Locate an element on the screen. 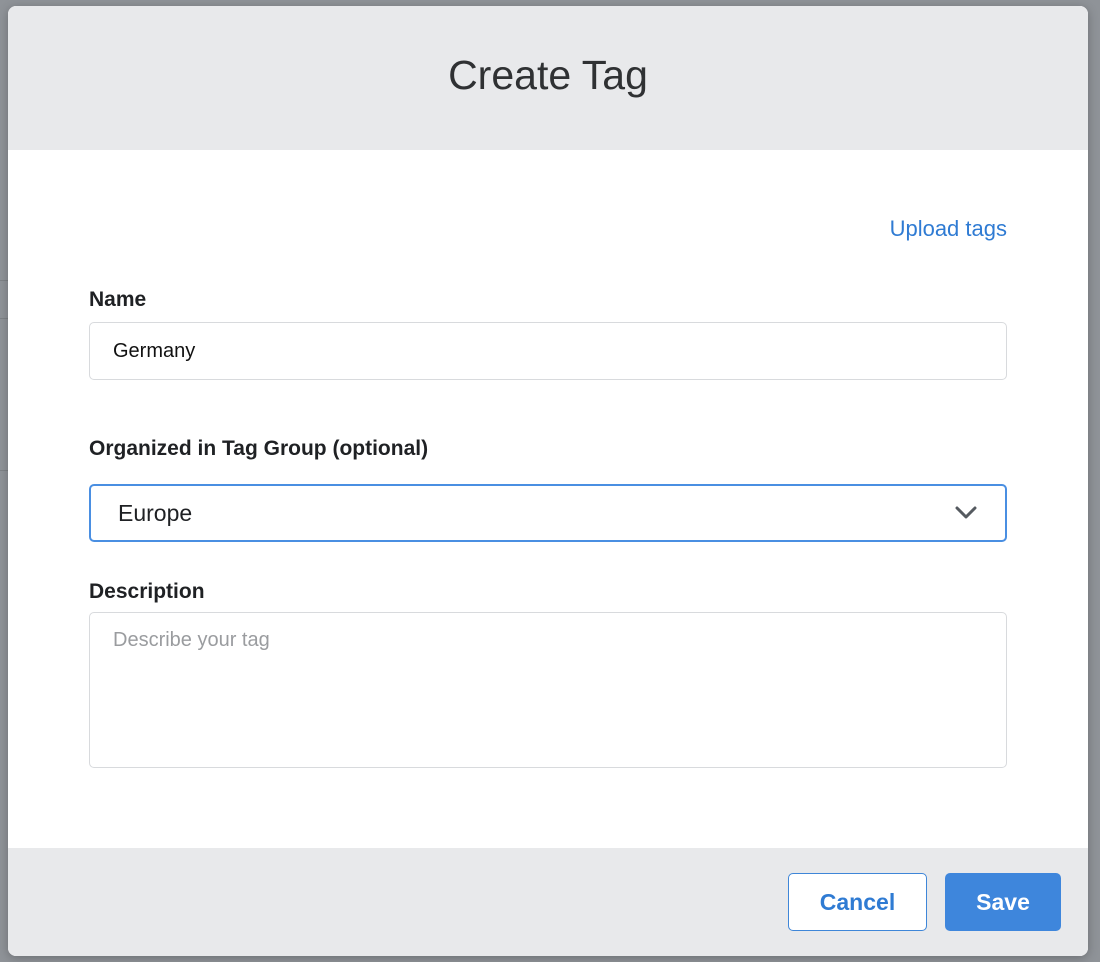 This screenshot has height=962, width=1100. tag-group-label: Organized in Tag Group (optional) is located at coordinates (259, 448).